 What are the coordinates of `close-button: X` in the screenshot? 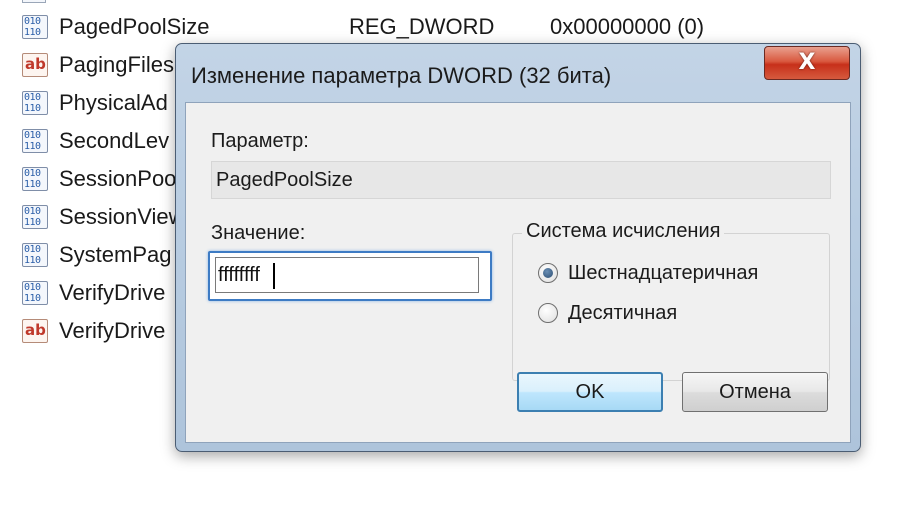 It's located at (807, 63).